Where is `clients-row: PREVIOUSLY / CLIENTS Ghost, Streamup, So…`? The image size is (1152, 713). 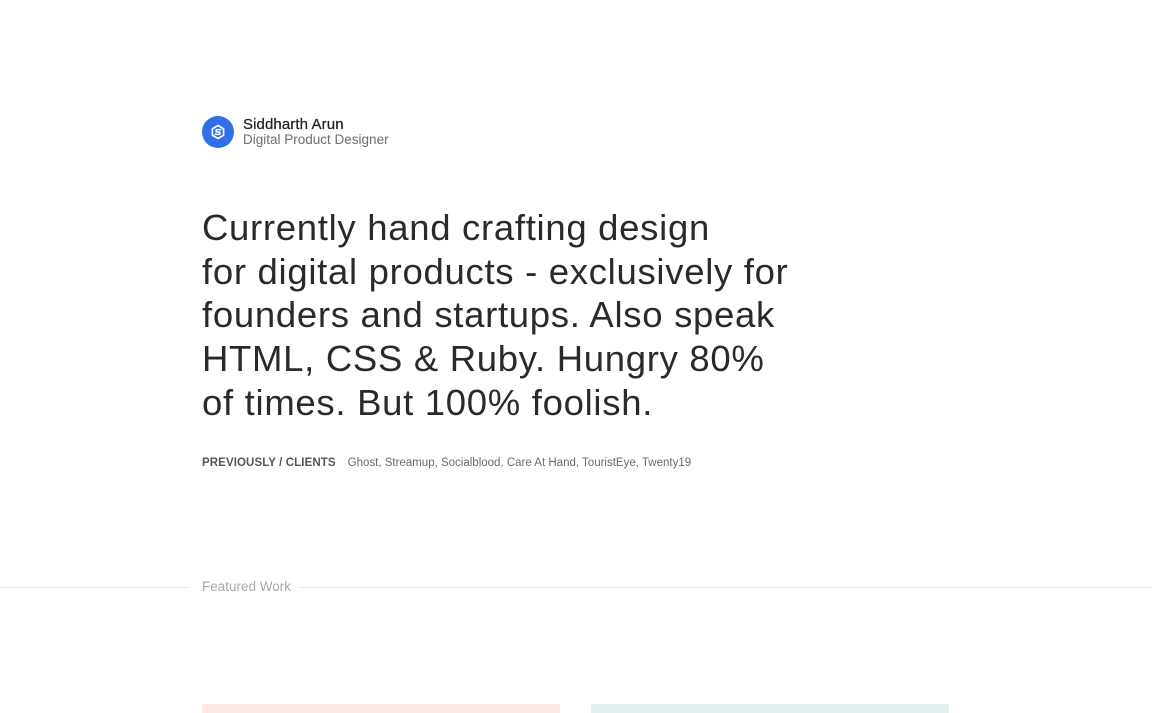 clients-row: PREVIOUSLY / CLIENTS Ghost, Streamup, So… is located at coordinates (446, 463).